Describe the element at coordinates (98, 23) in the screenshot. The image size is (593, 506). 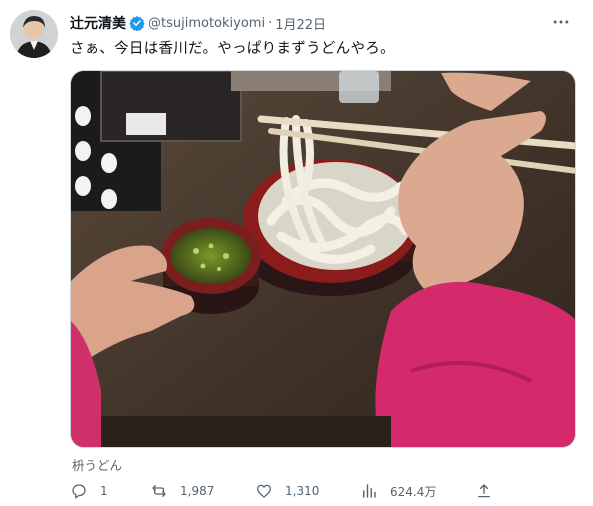
I see `author-name: 辻元清美` at that location.